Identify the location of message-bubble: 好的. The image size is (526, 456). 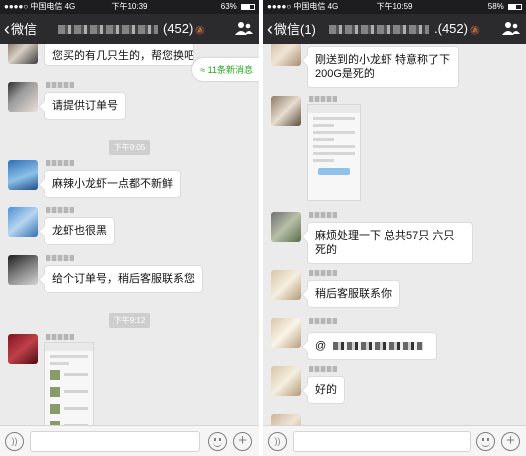
(326, 390).